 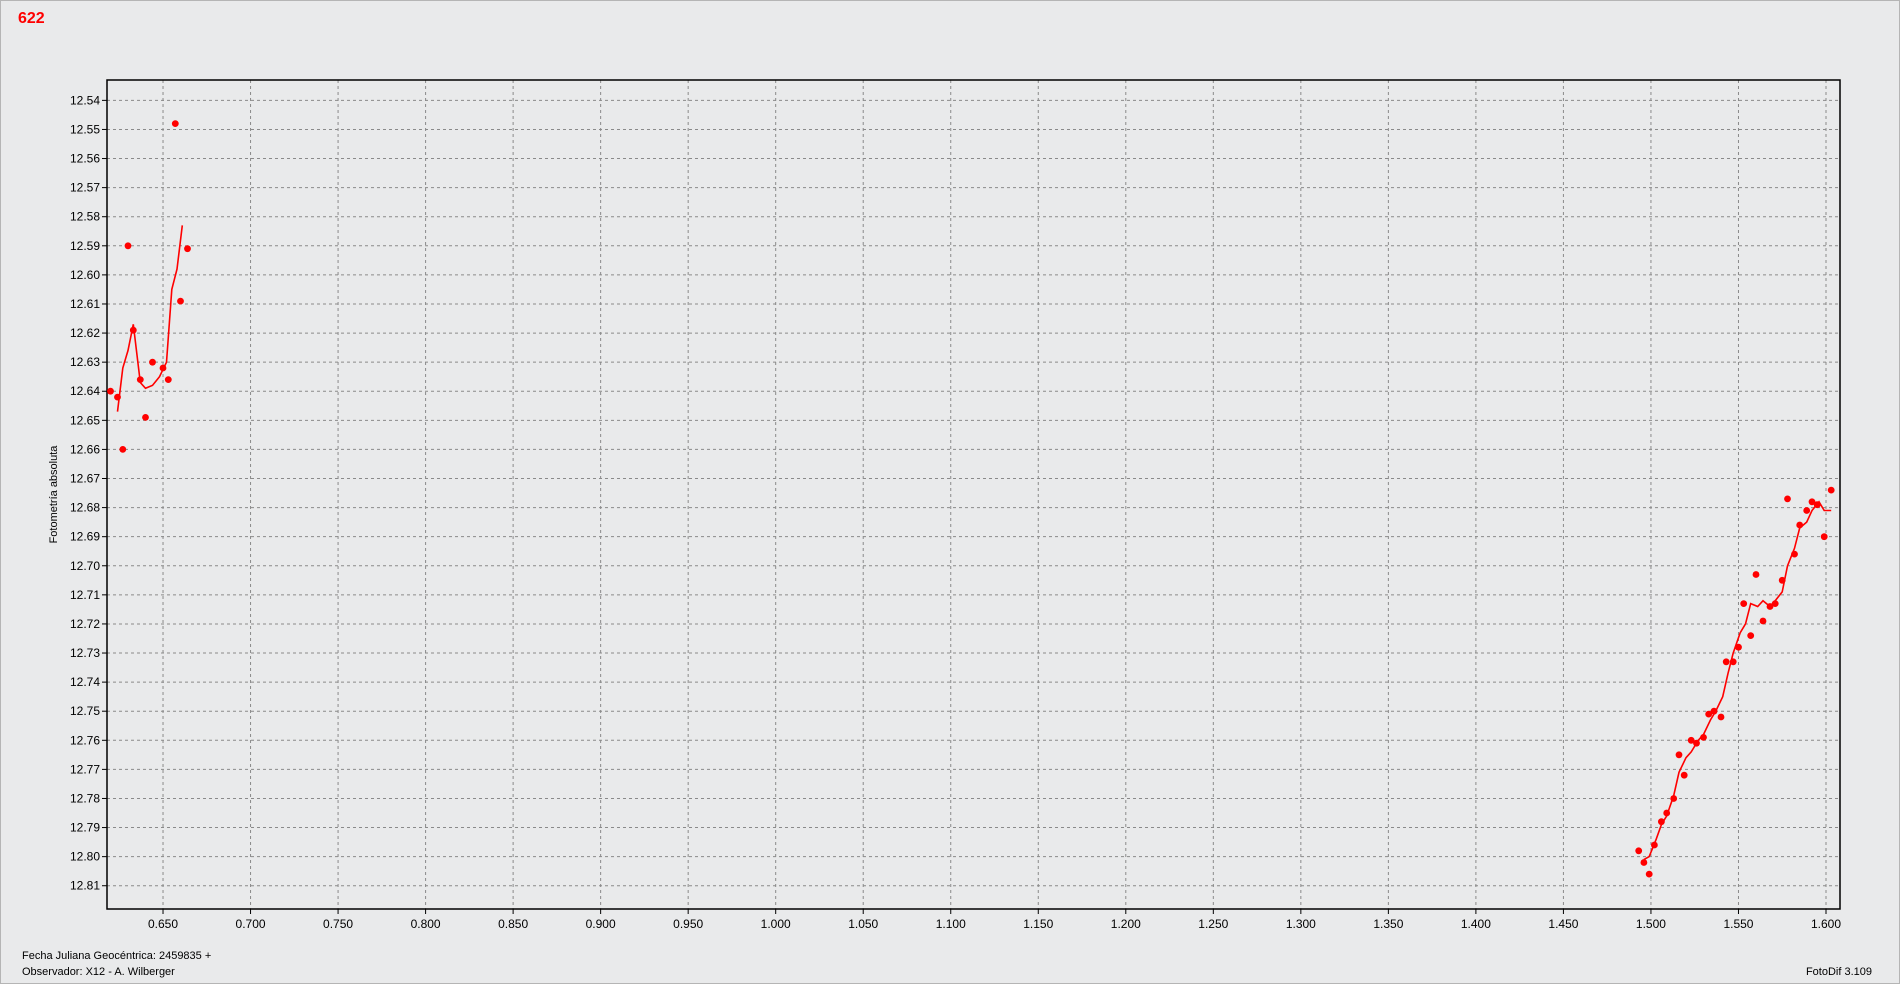 What do you see at coordinates (85, 275) in the screenshot?
I see `y-tick-label: 12.60` at bounding box center [85, 275].